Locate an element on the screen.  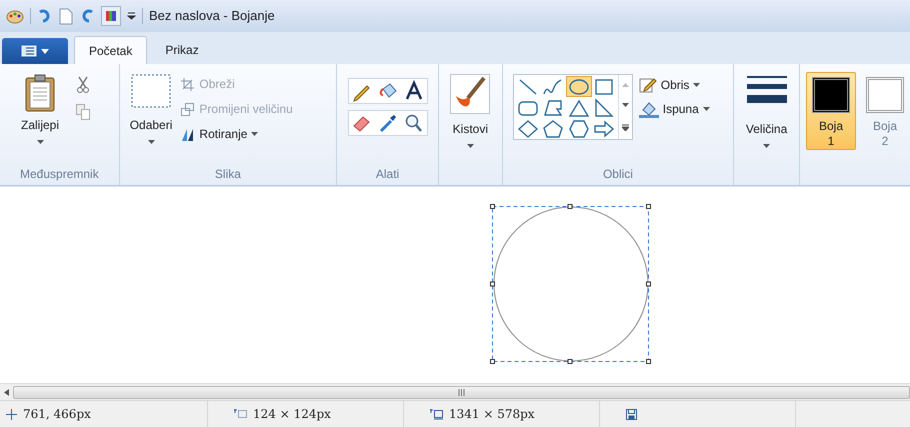
canvas-size-icon is located at coordinates (436, 414).